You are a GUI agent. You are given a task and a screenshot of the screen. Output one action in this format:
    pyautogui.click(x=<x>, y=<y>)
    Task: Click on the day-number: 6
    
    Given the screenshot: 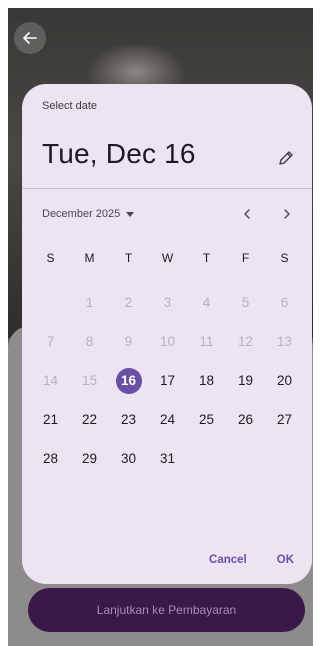 What is the action you would take?
    pyautogui.click(x=284, y=302)
    